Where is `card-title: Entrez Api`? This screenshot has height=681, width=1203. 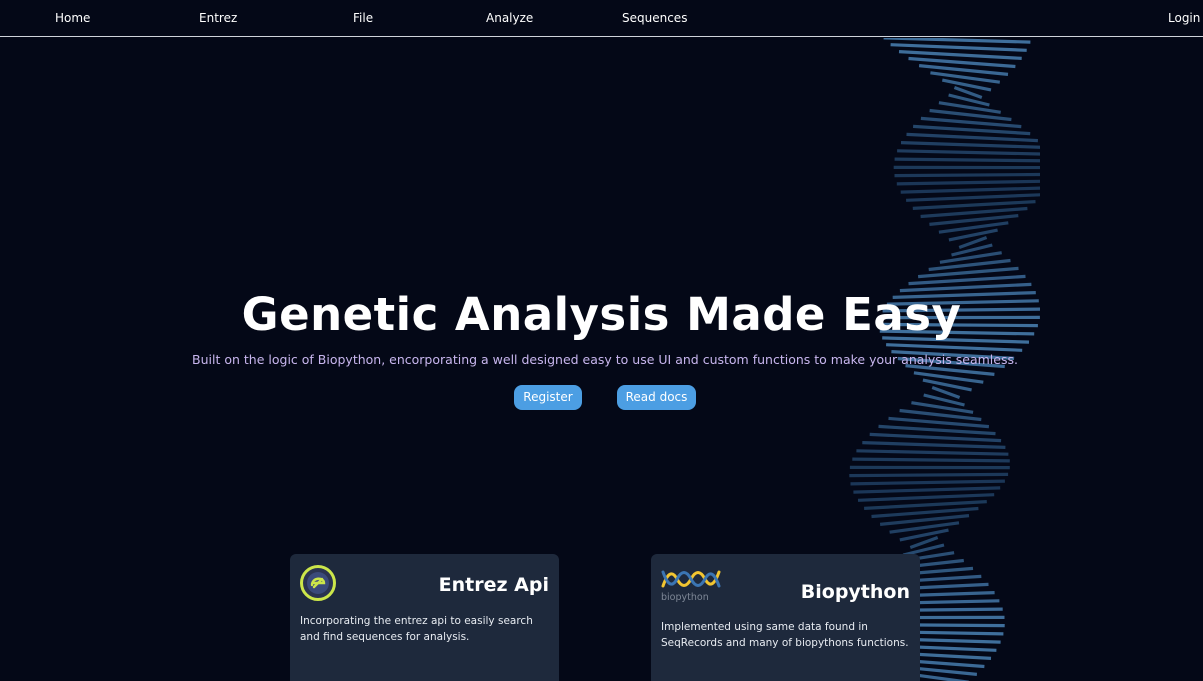 card-title: Entrez Api is located at coordinates (493, 585).